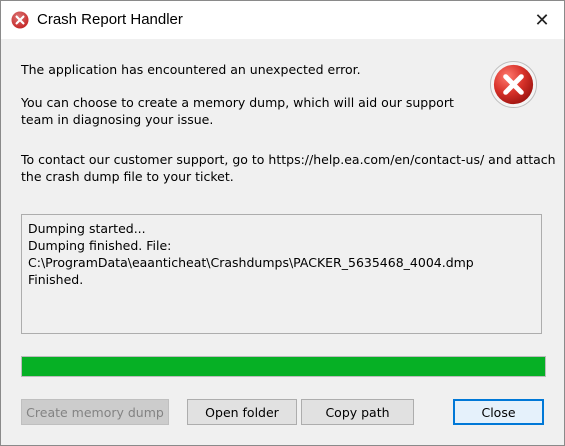  I want to click on support-message-line-2: the crash dump file to your ticket., so click(127, 176).